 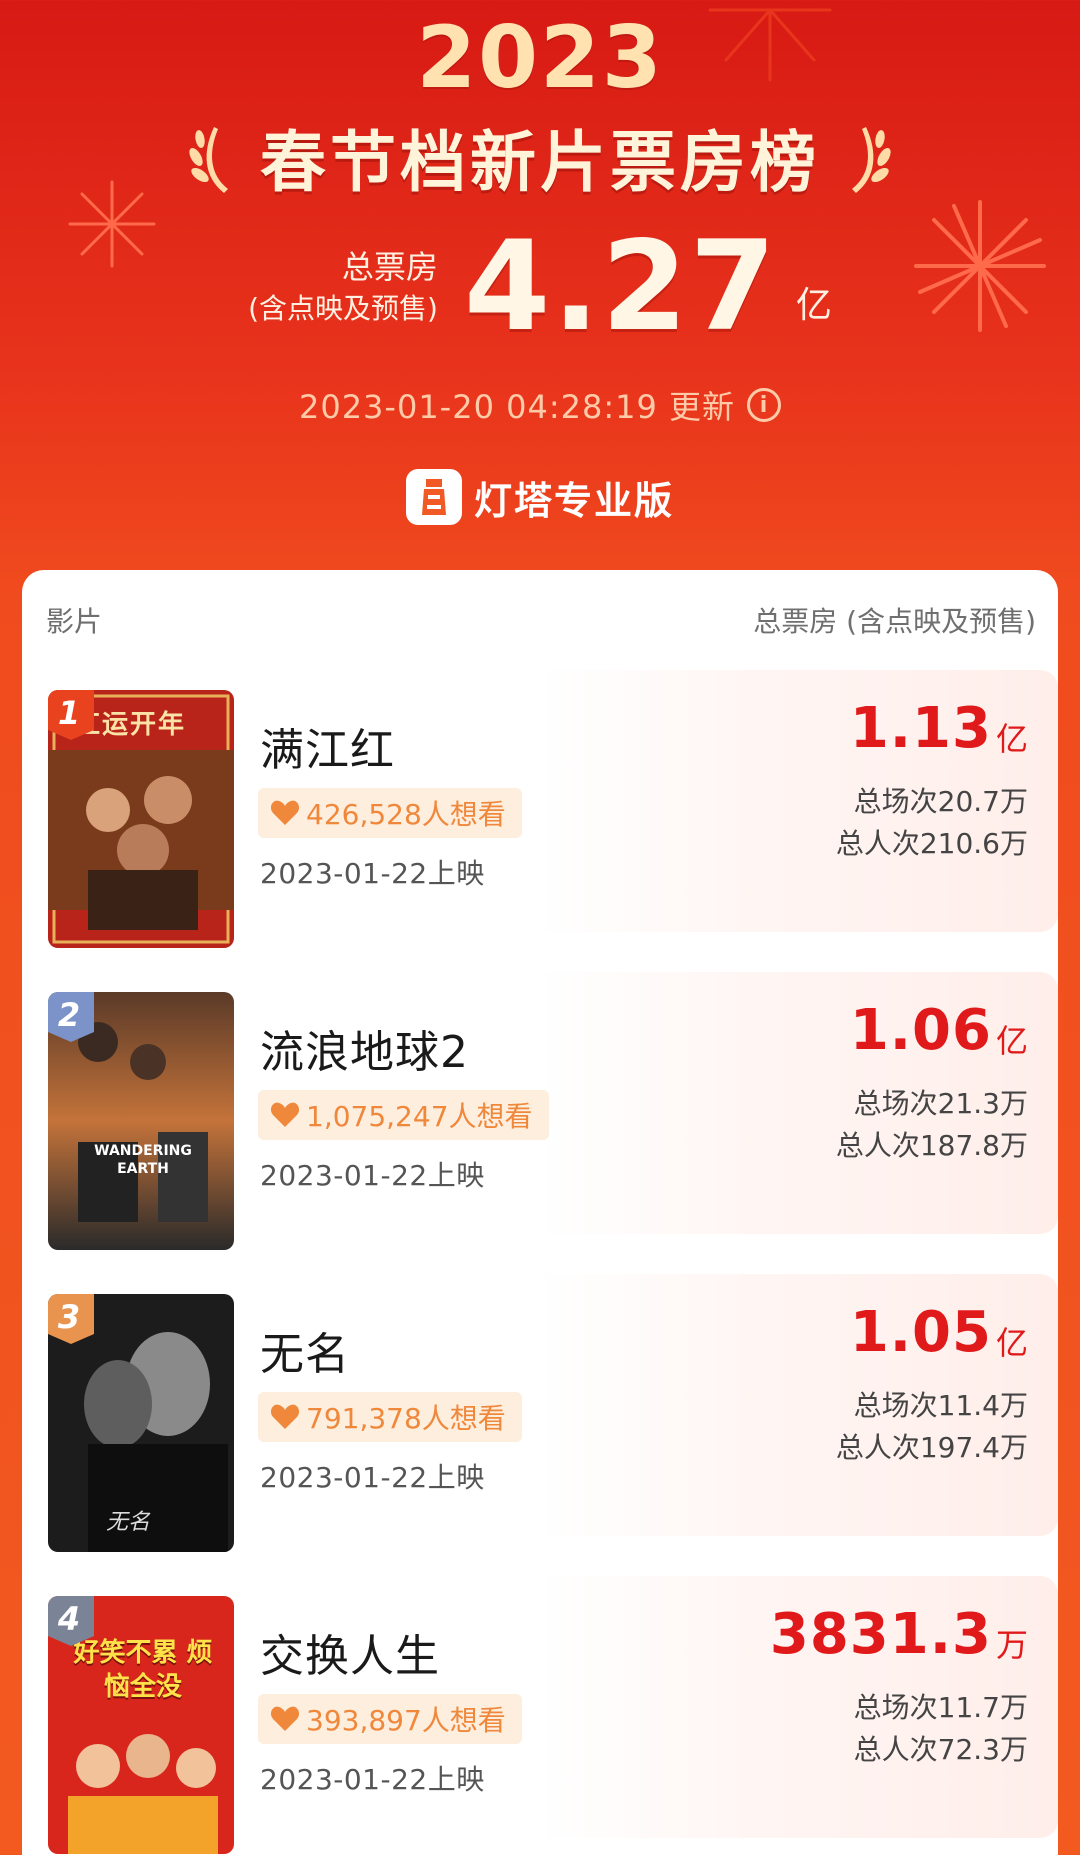 What do you see at coordinates (433, 497) in the screenshot?
I see `lighthouse-logo-icon` at bounding box center [433, 497].